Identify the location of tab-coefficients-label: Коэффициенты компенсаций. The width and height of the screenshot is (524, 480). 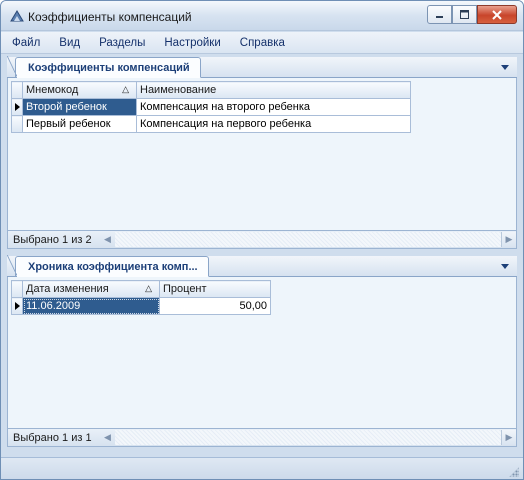
(109, 67).